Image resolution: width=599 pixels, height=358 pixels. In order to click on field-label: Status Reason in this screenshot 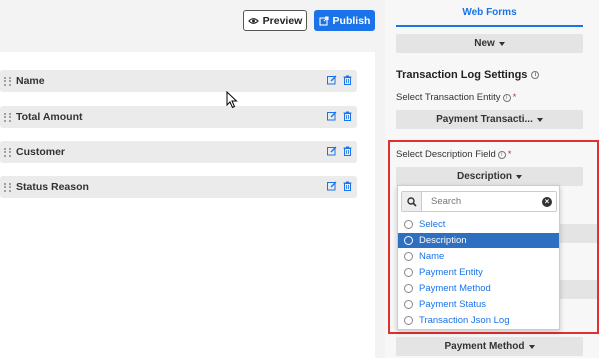, I will do `click(52, 187)`.